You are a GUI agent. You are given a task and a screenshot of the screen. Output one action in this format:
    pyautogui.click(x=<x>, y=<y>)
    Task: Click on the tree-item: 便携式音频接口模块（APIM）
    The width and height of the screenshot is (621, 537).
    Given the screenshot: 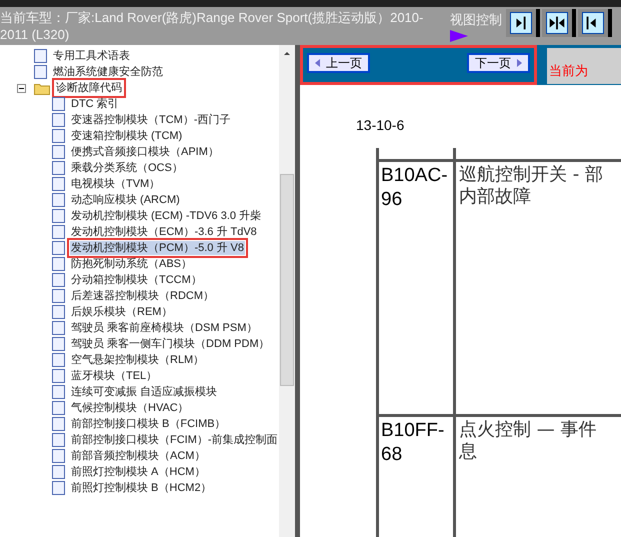 What is the action you would take?
    pyautogui.click(x=145, y=152)
    